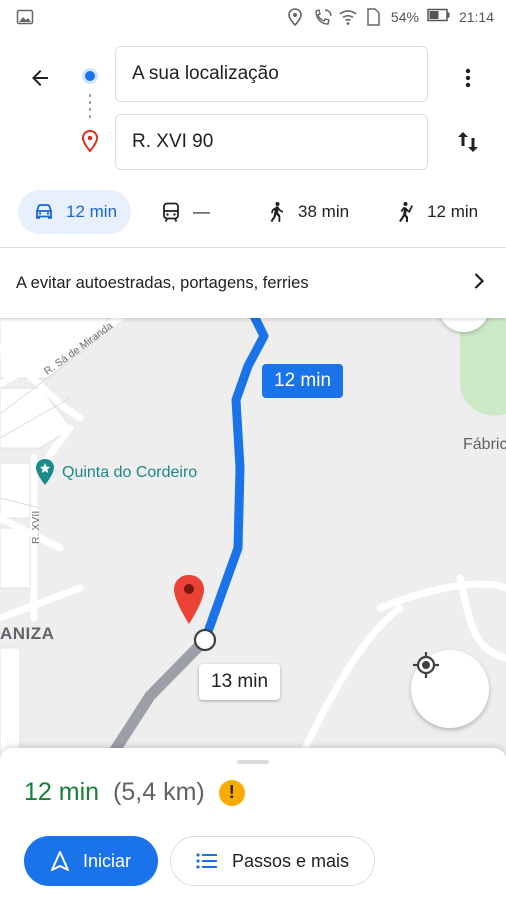  I want to click on map-label-area: ANIZA, so click(27, 633).